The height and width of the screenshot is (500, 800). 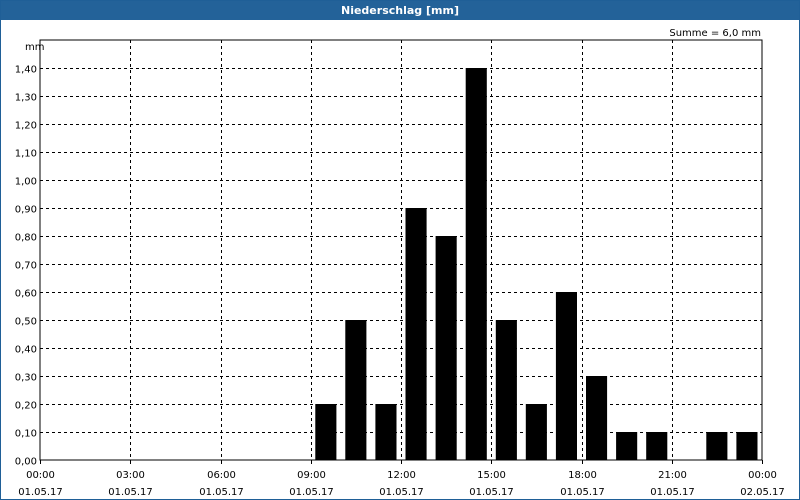 I want to click on y-tick-label: 1,10, so click(x=26, y=154).